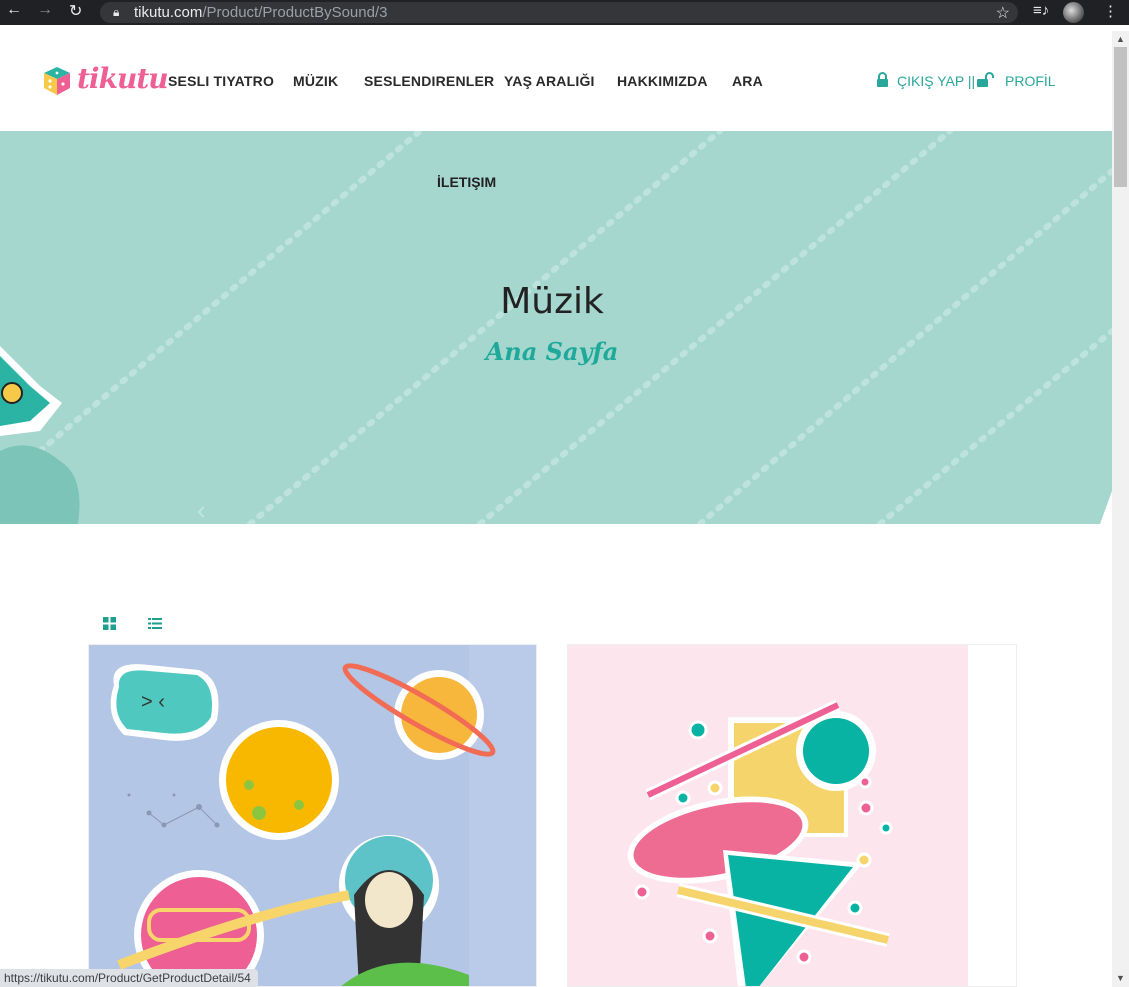  What do you see at coordinates (747, 81) in the screenshot?
I see `menu-item-ara: ARA` at bounding box center [747, 81].